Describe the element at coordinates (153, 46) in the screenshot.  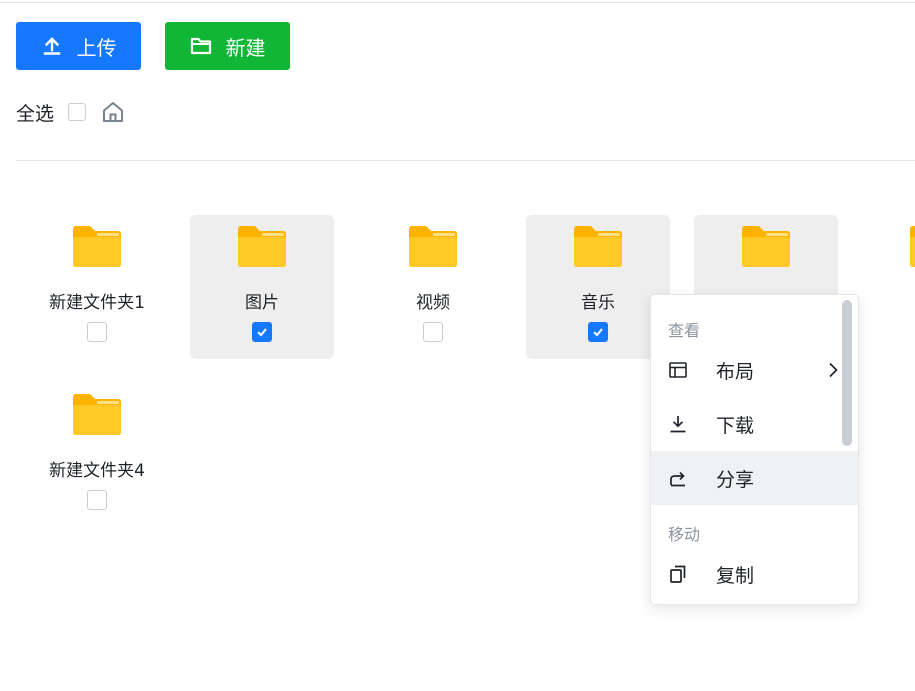
I see `toolbar: 上传 新建` at that location.